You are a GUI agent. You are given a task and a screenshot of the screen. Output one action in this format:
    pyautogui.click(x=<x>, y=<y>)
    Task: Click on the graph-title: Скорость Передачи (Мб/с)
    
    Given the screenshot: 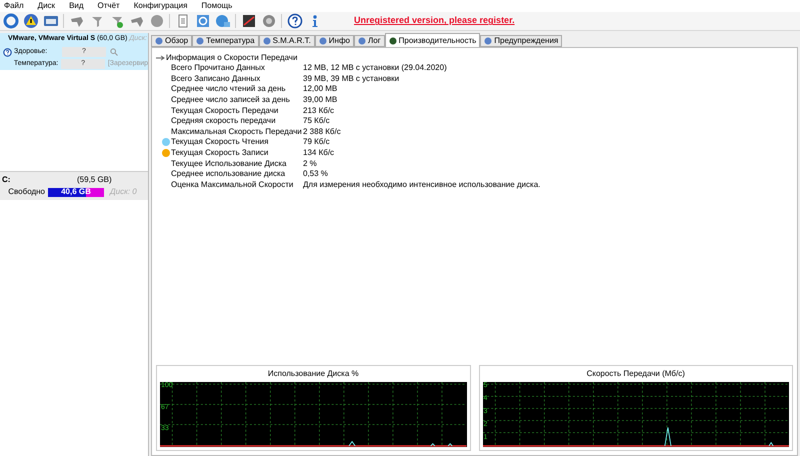 What is the action you would take?
    pyautogui.click(x=636, y=374)
    